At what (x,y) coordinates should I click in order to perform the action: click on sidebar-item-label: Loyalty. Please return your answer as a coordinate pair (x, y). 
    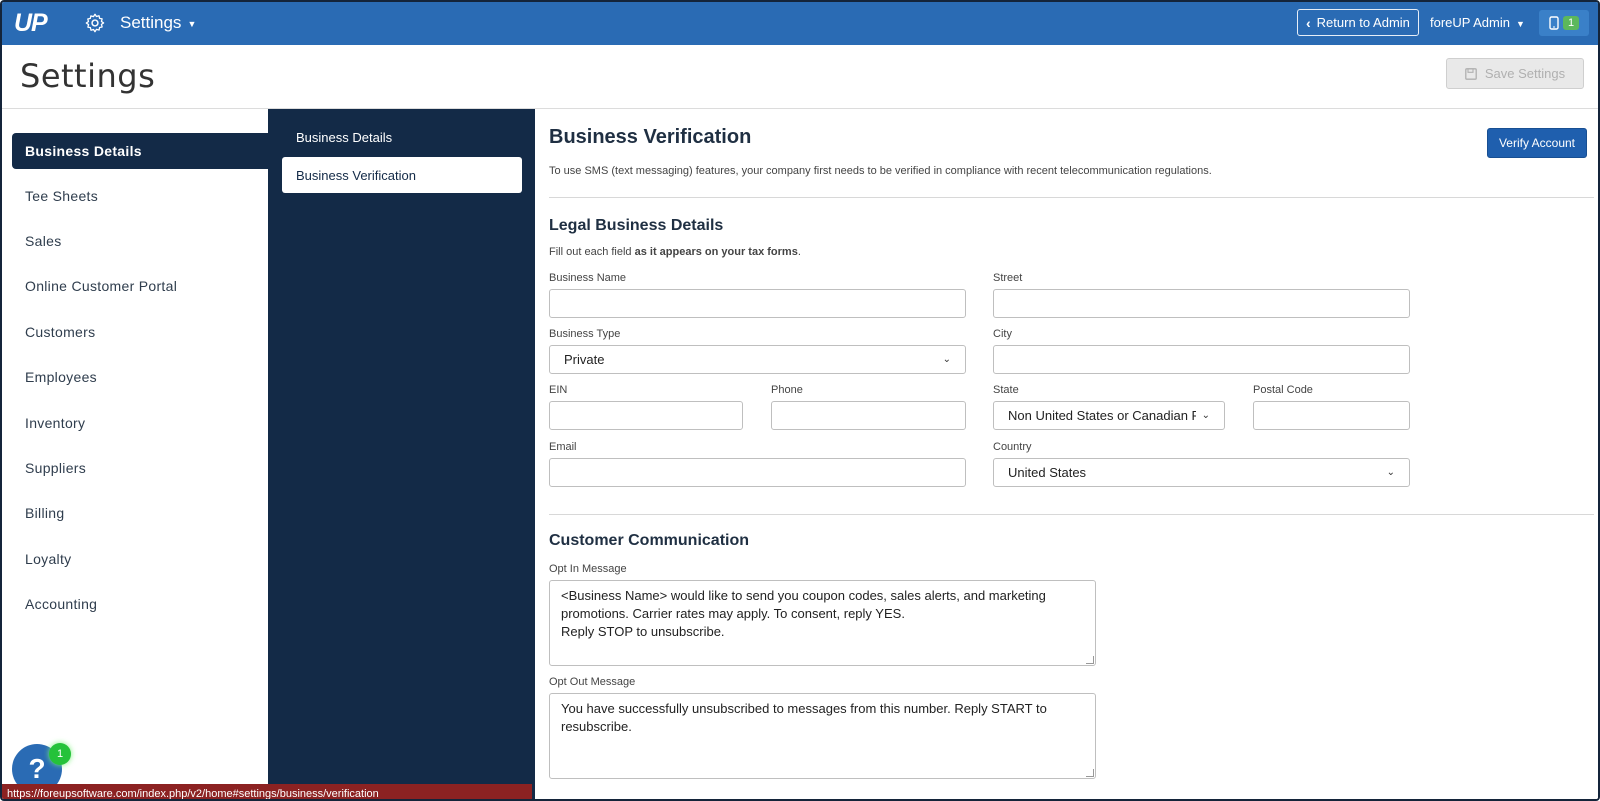
    Looking at the image, I should click on (48, 559).